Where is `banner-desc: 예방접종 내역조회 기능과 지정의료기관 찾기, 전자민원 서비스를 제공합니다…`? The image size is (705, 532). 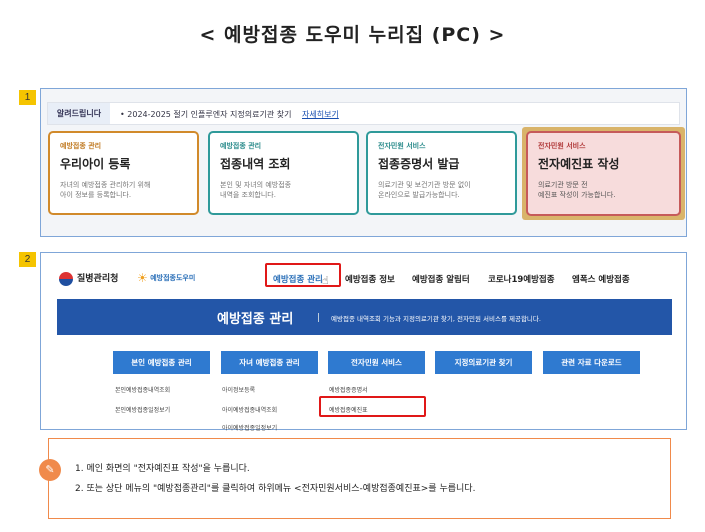 banner-desc: 예방접종 내역조회 기능과 지정의료기관 찾기, 전자민원 서비스를 제공합니다… is located at coordinates (436, 319).